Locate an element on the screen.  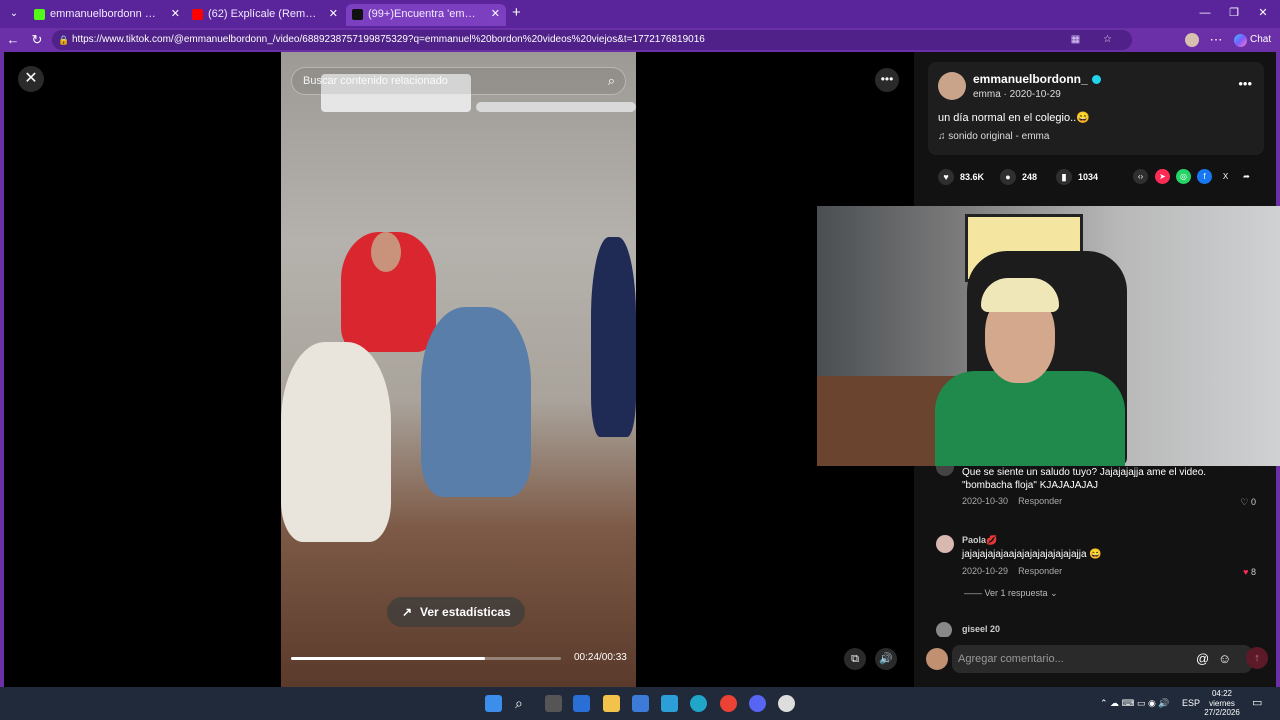
like-count: 83.6K is located at coordinates (972, 177).